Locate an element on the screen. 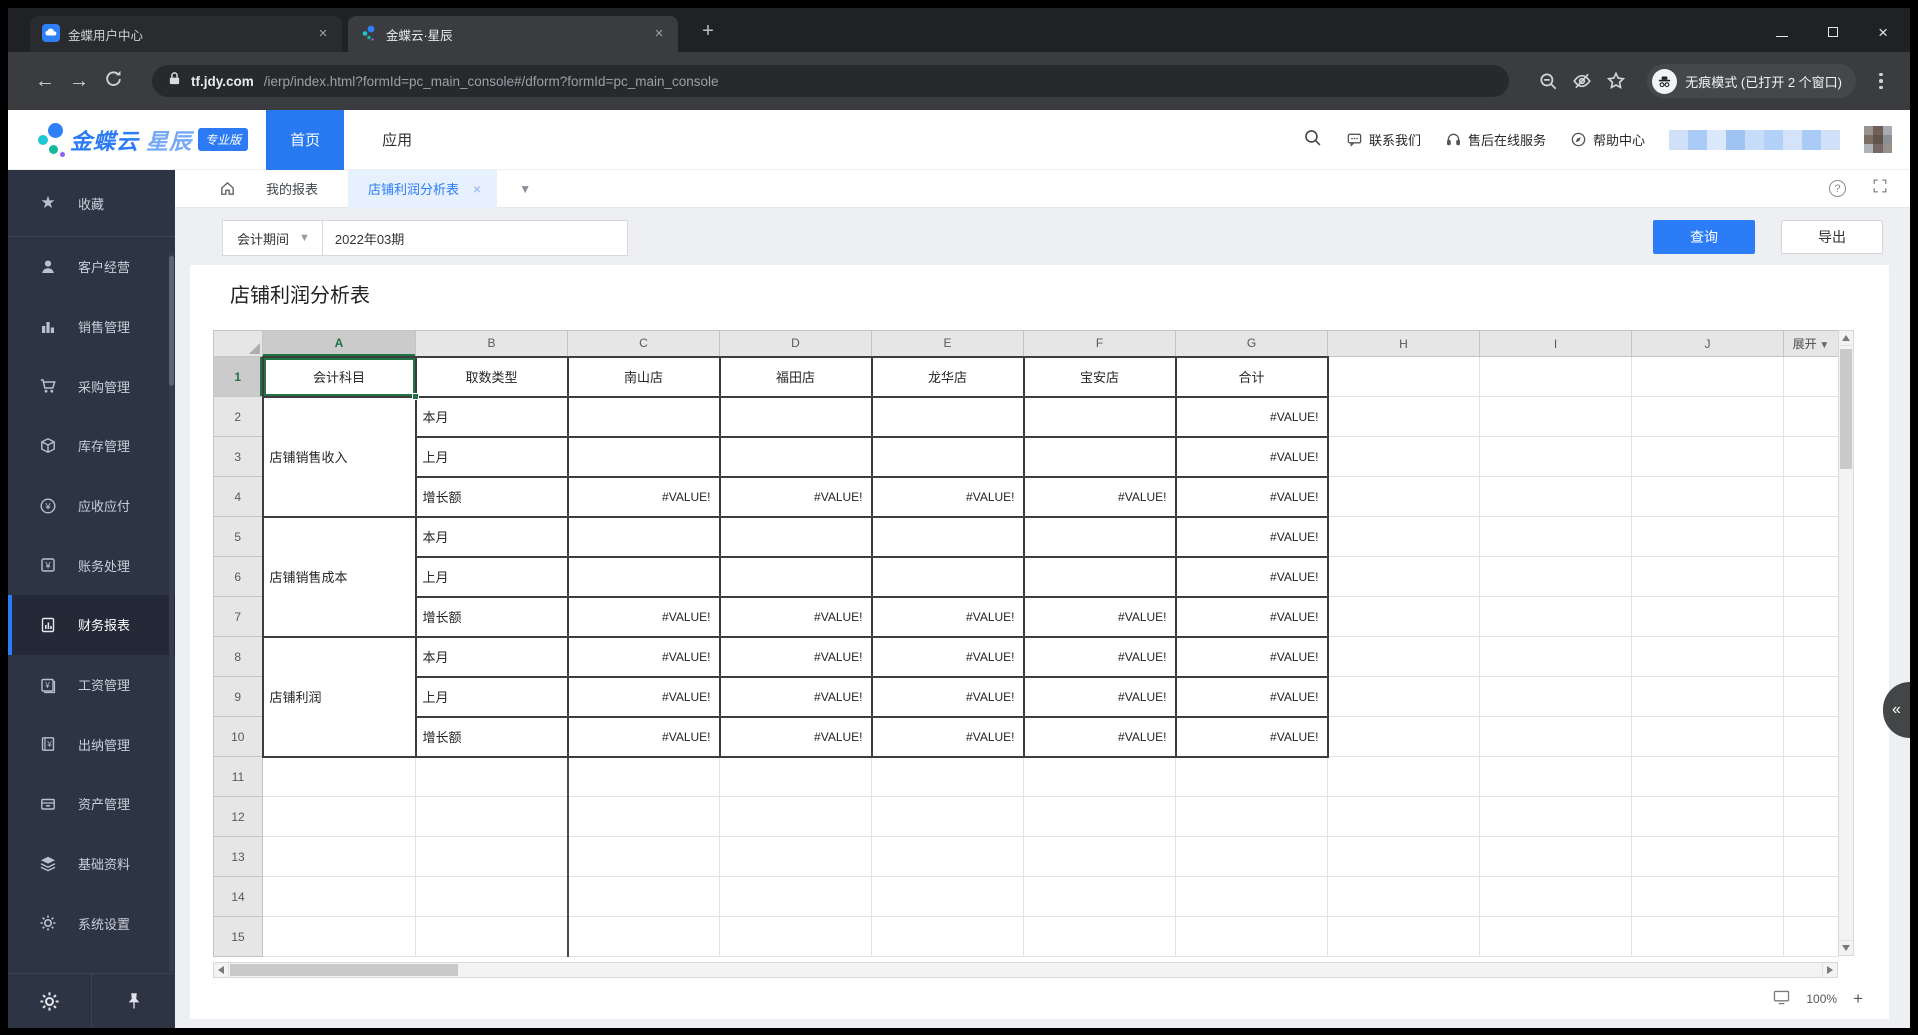 The image size is (1918, 1035). cell-D13 is located at coordinates (795, 856).